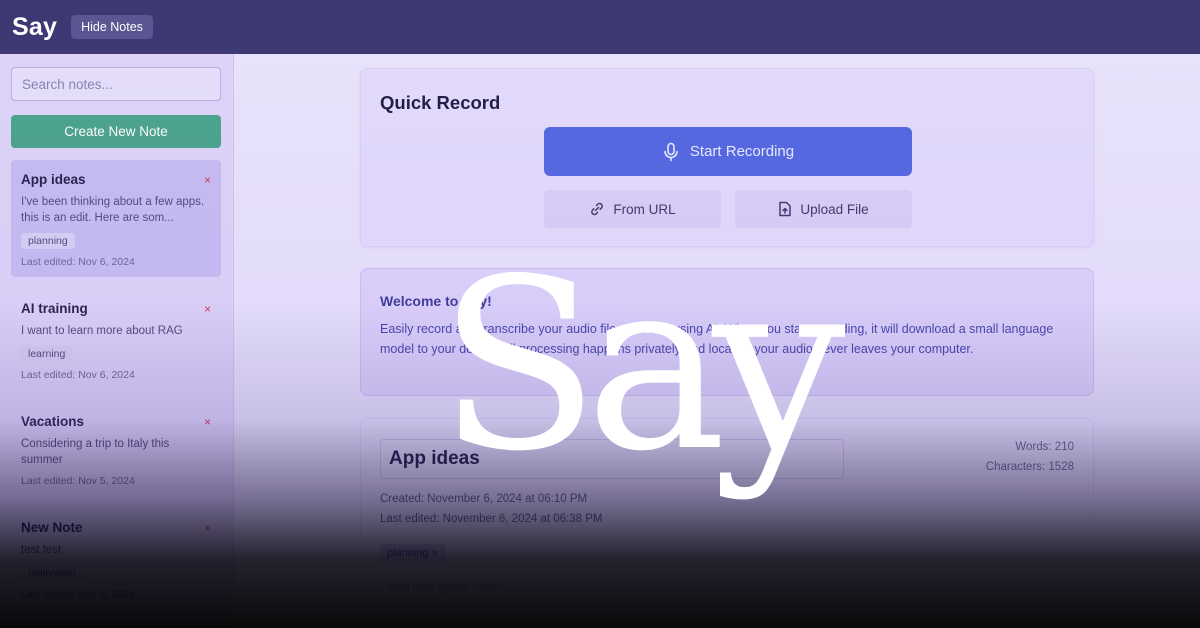 The image size is (1200, 628). I want to click on note-tag: planning, so click(48, 241).